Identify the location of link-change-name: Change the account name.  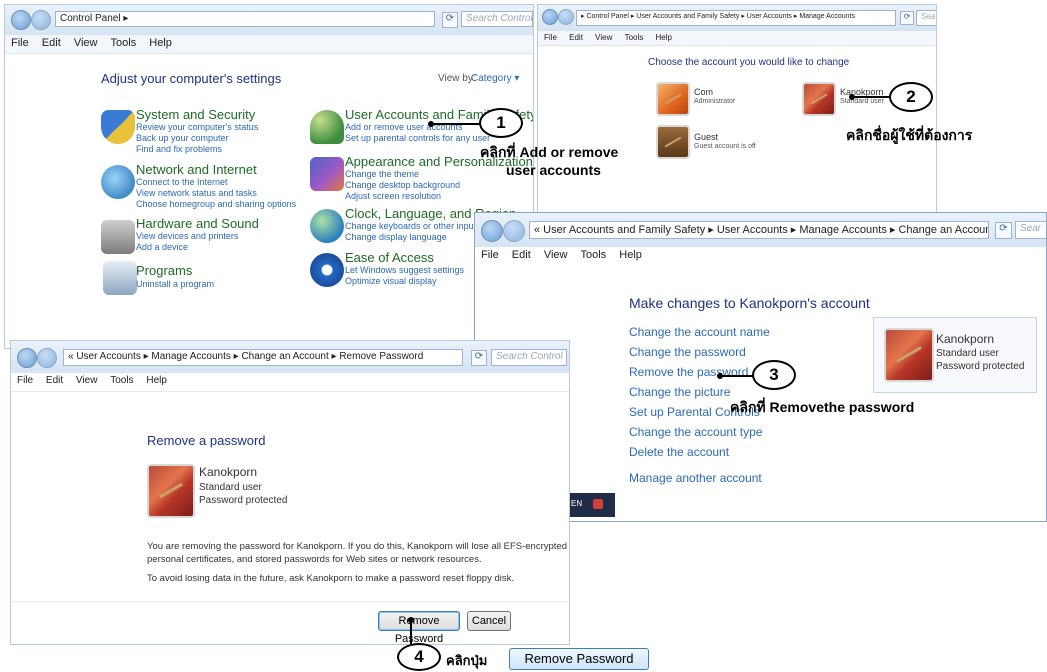
(699, 332).